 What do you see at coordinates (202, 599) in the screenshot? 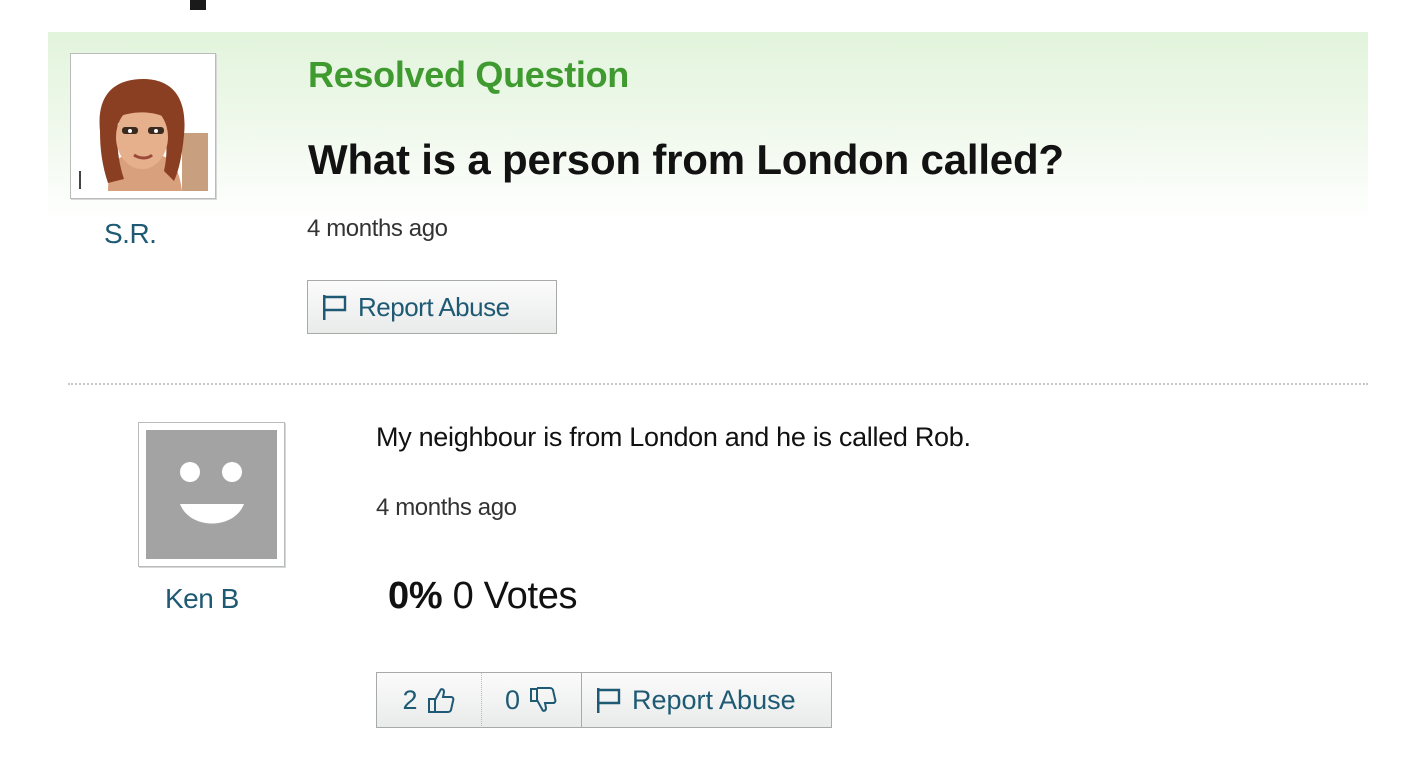
I see `answerer-name-link: Ken B` at bounding box center [202, 599].